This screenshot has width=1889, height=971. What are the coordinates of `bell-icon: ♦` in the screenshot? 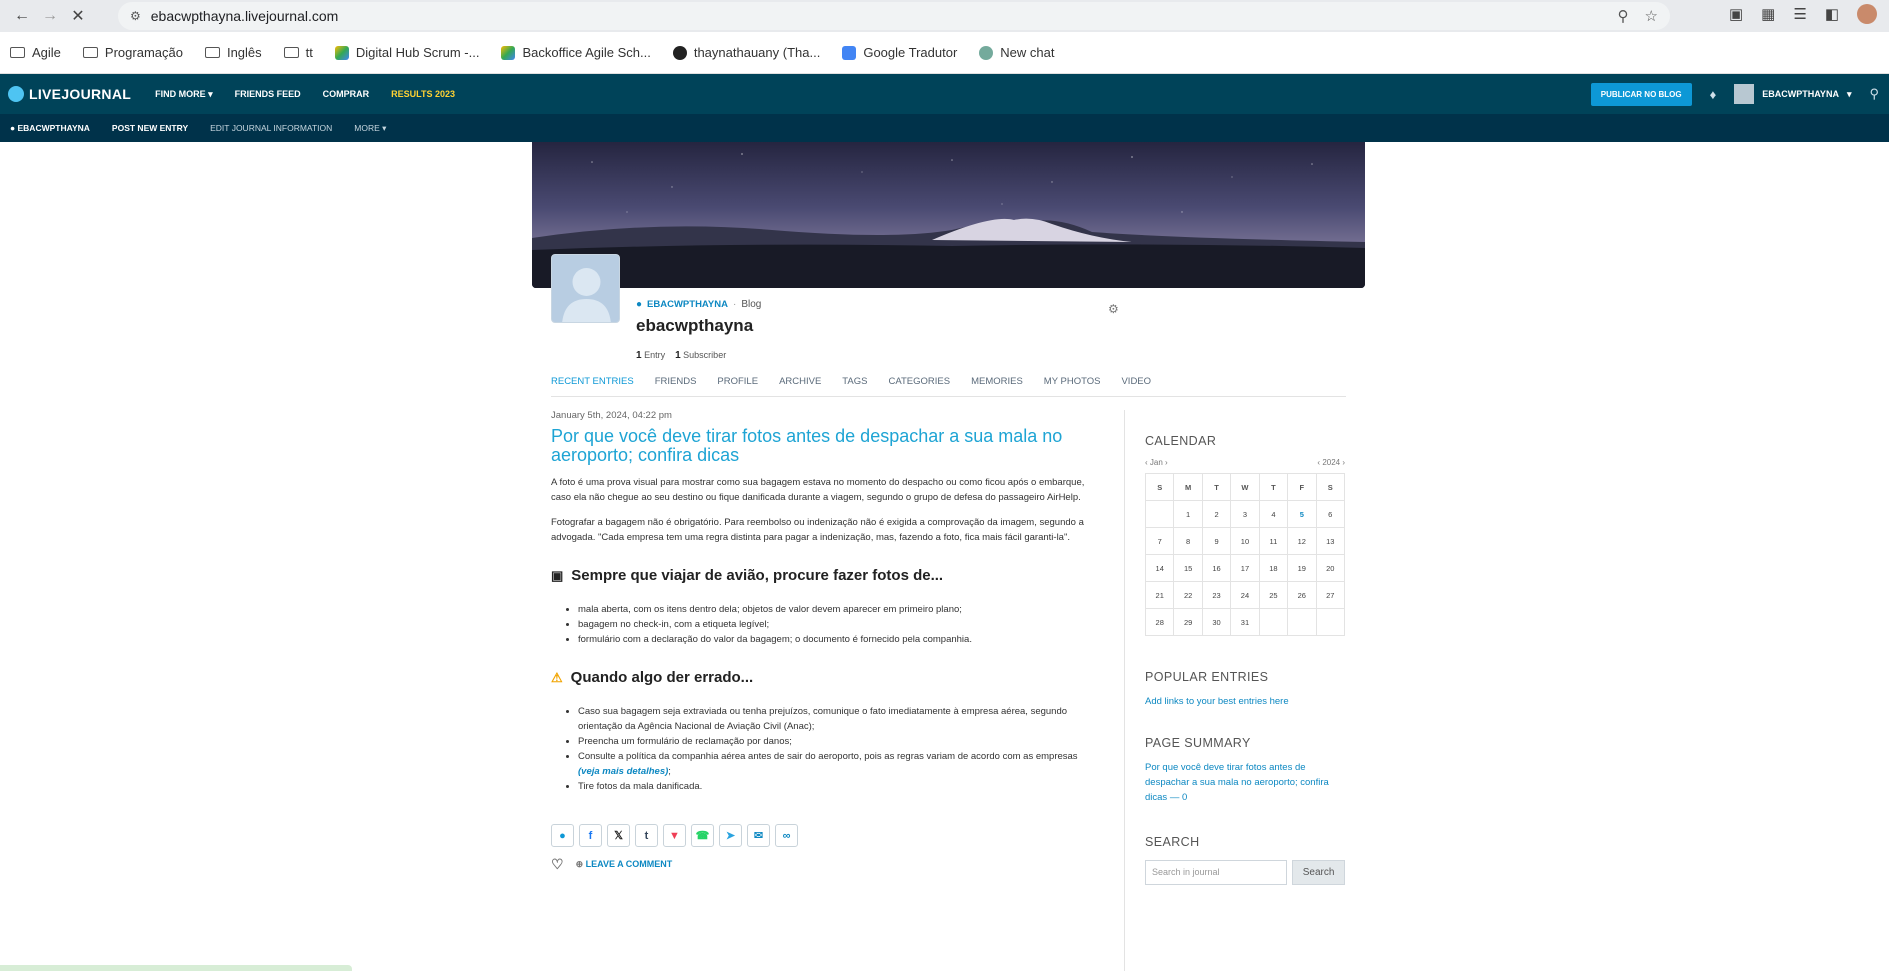 It's located at (1713, 94).